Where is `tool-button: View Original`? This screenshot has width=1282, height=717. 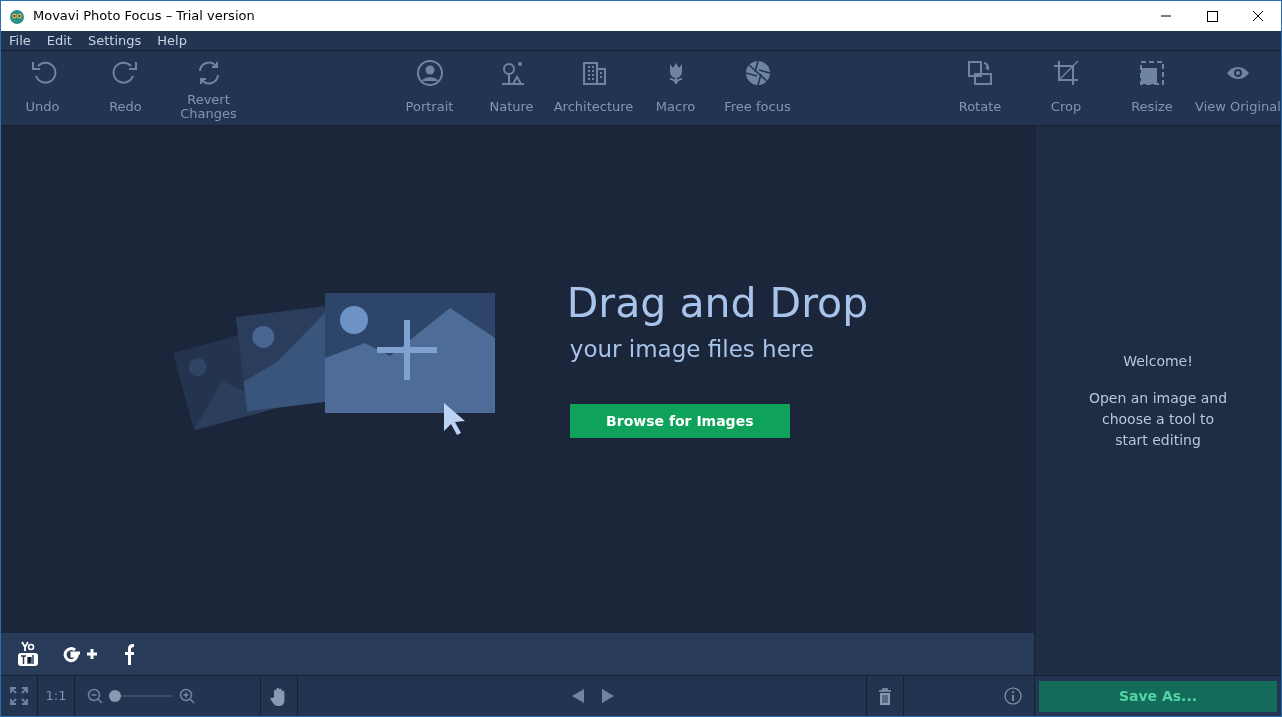
tool-button: View Original is located at coordinates (1238, 88).